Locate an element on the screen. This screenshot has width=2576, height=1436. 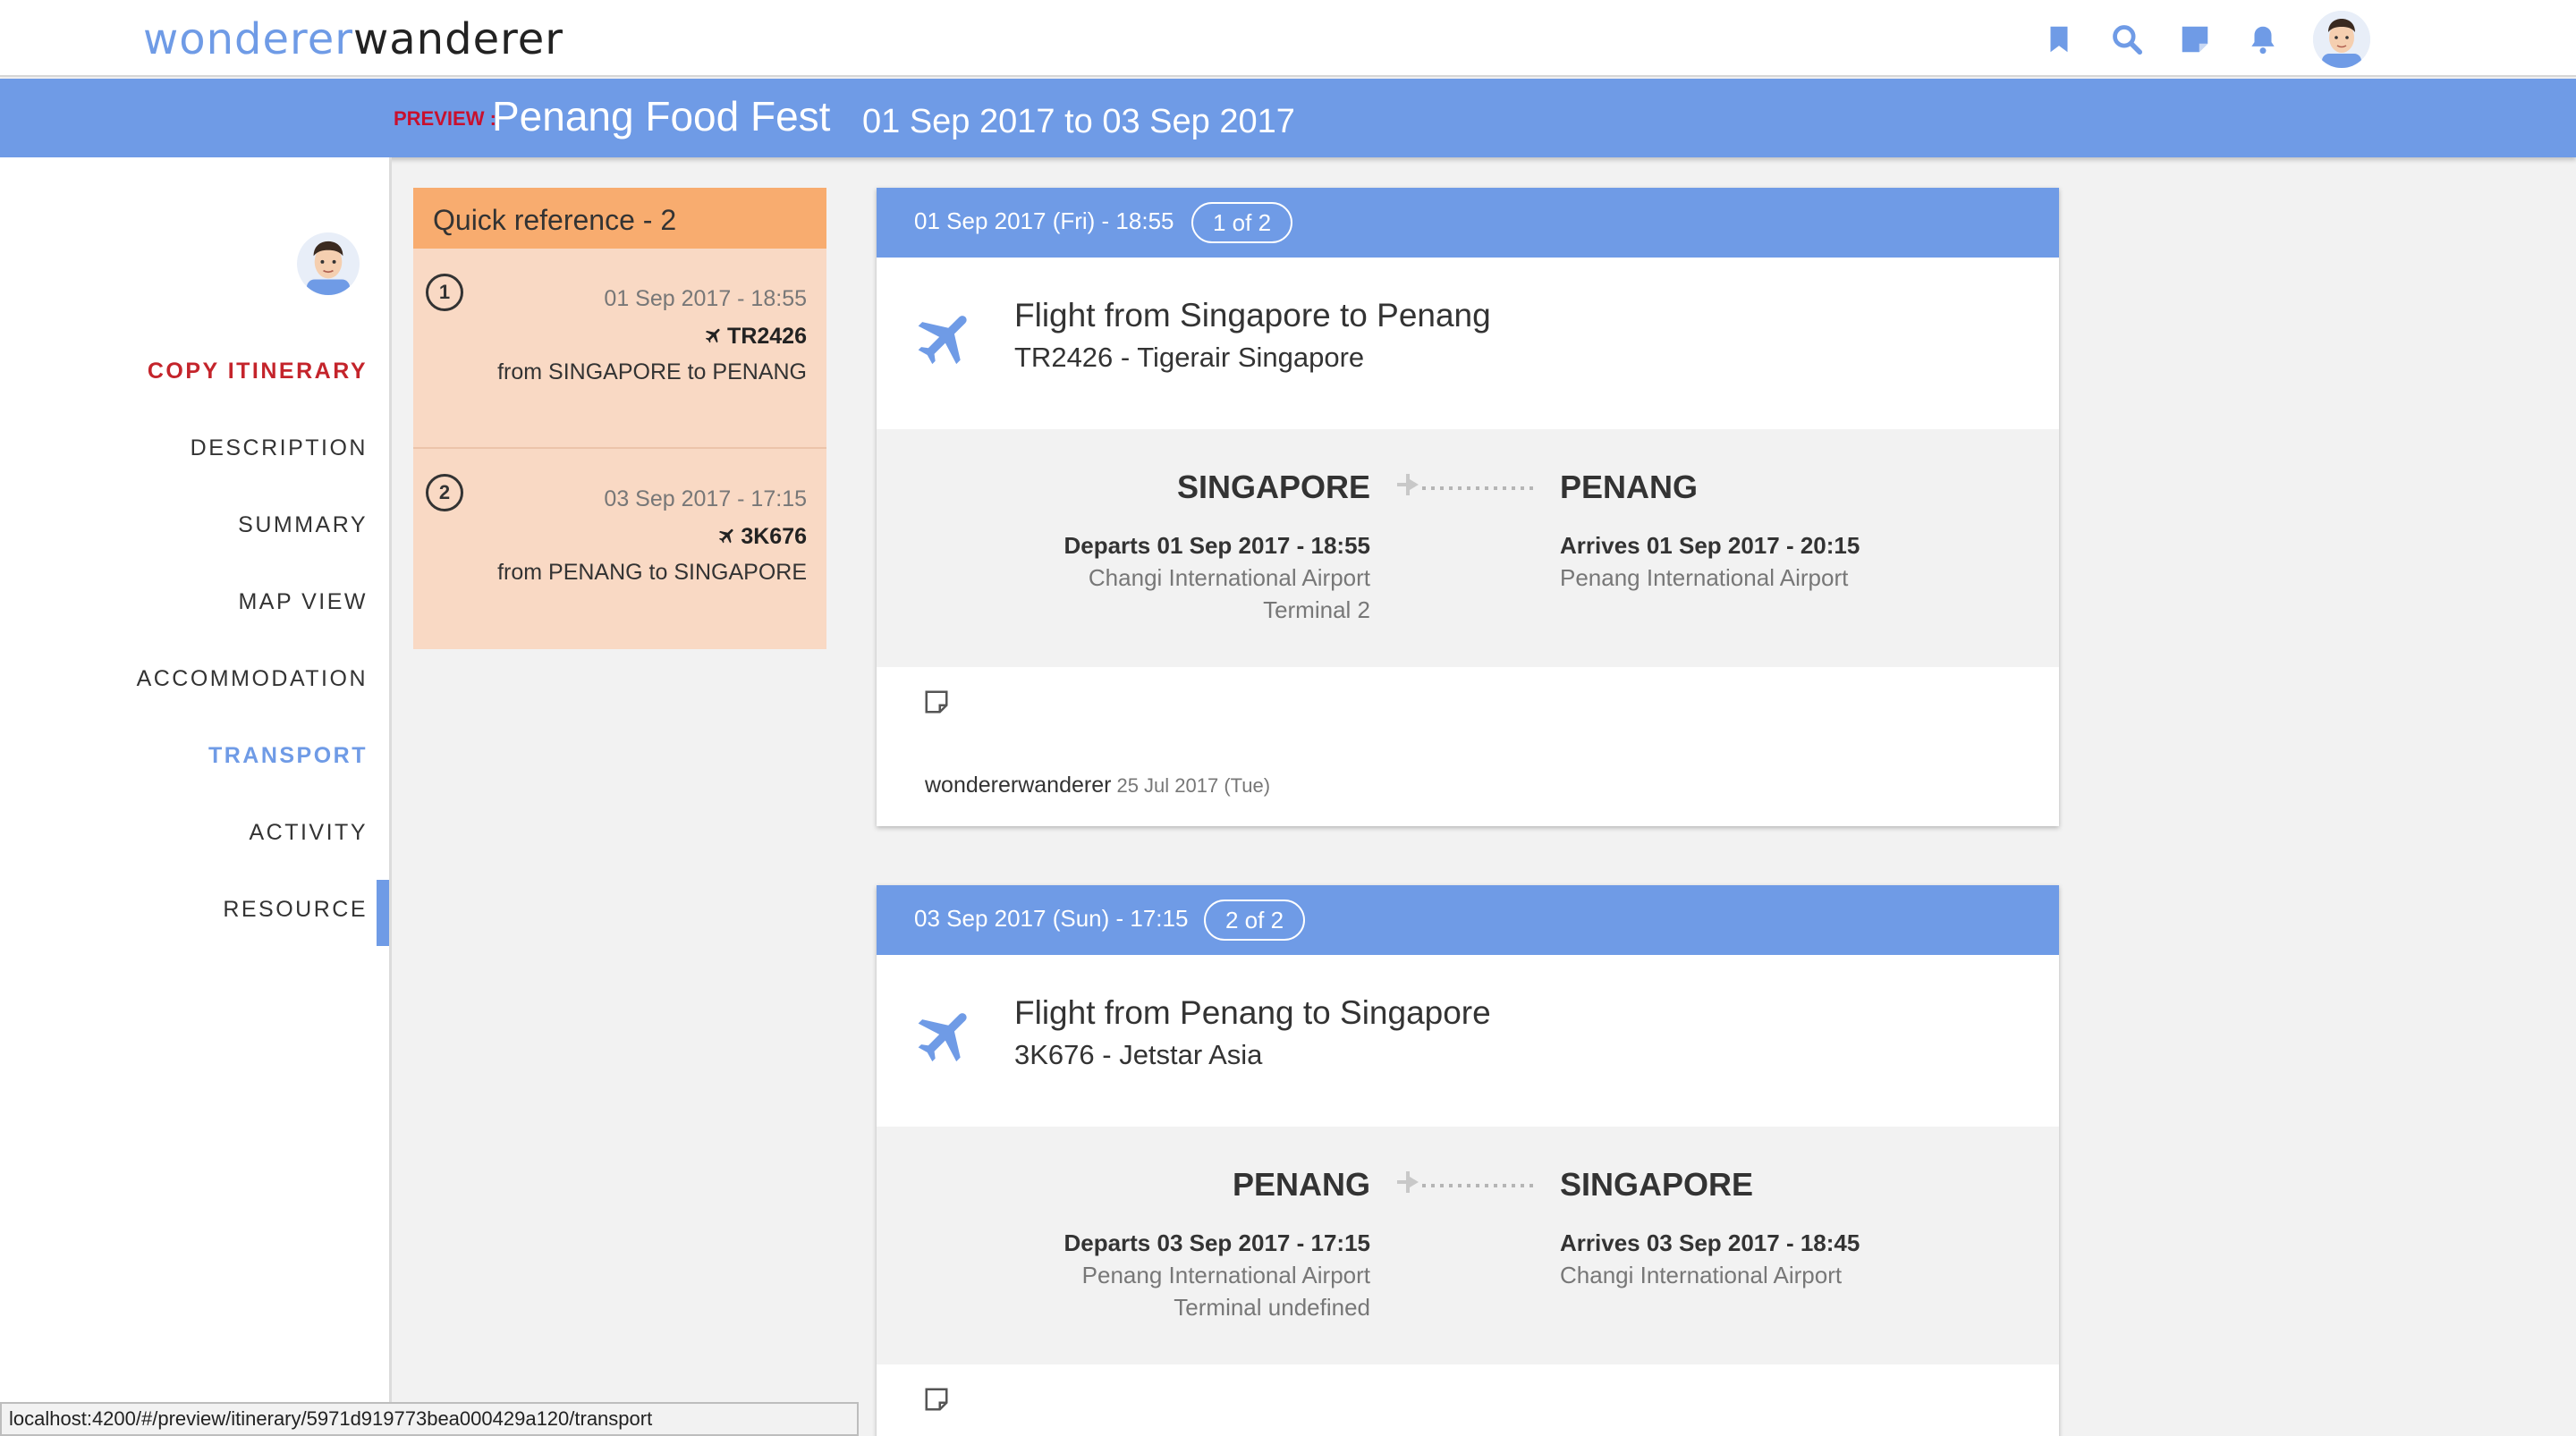
quick-reference-flight-code: TR2426 is located at coordinates (767, 336).